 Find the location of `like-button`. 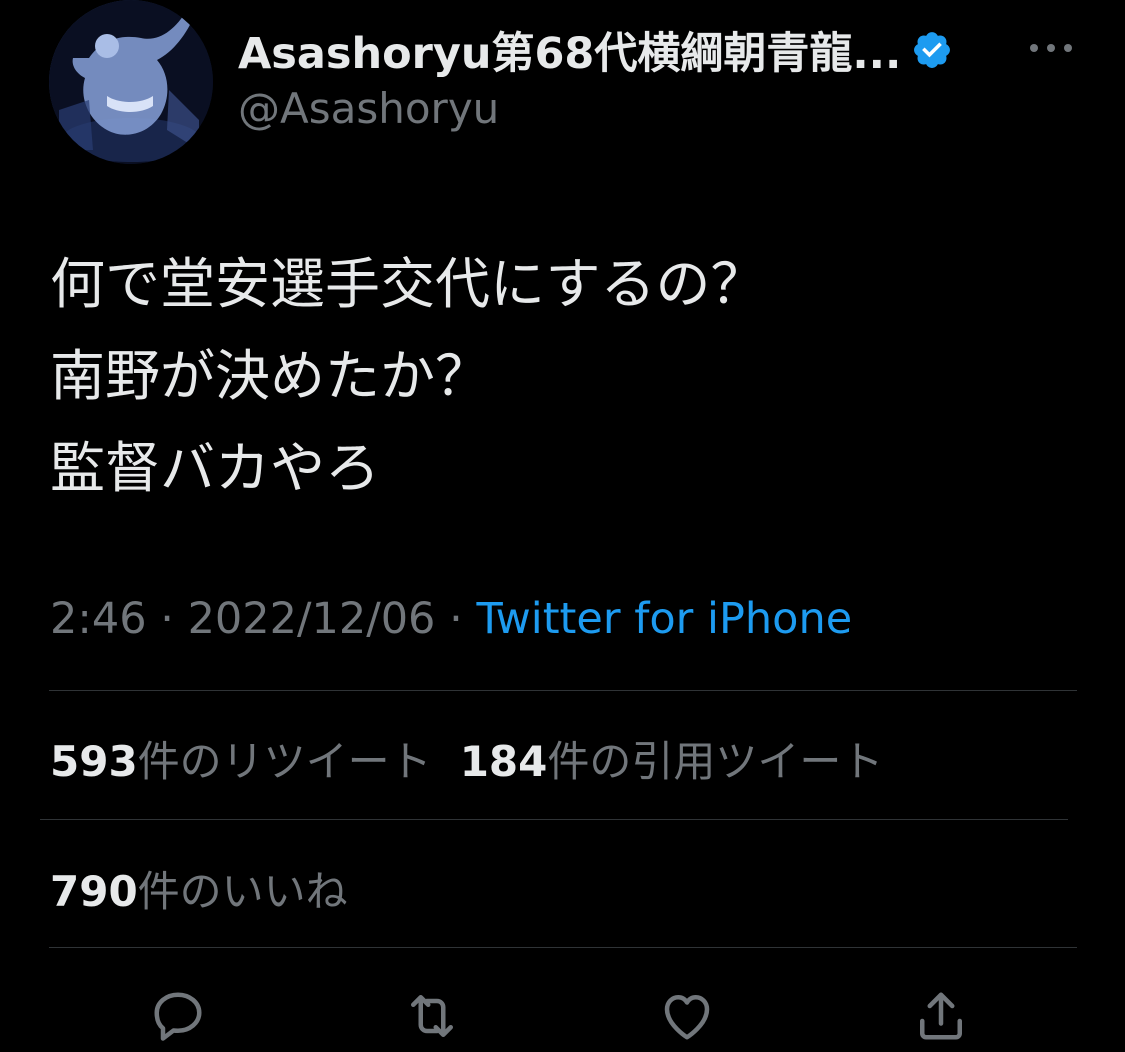

like-button is located at coordinates (687, 1016).